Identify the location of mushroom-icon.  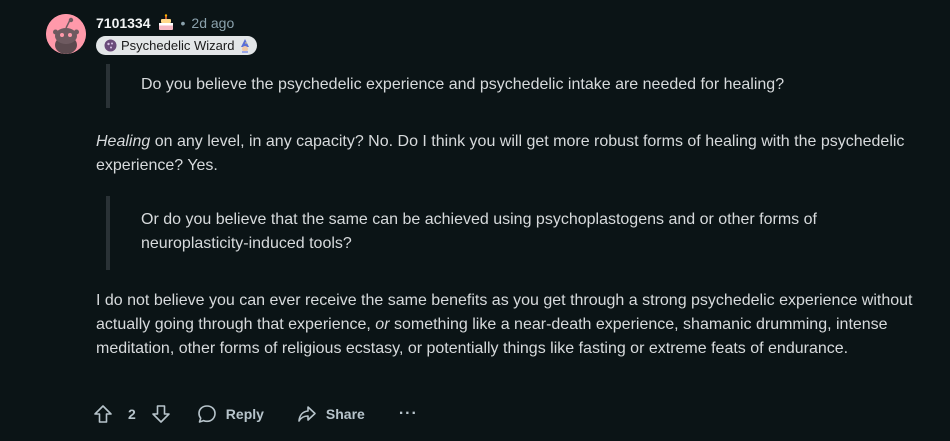
(110, 45).